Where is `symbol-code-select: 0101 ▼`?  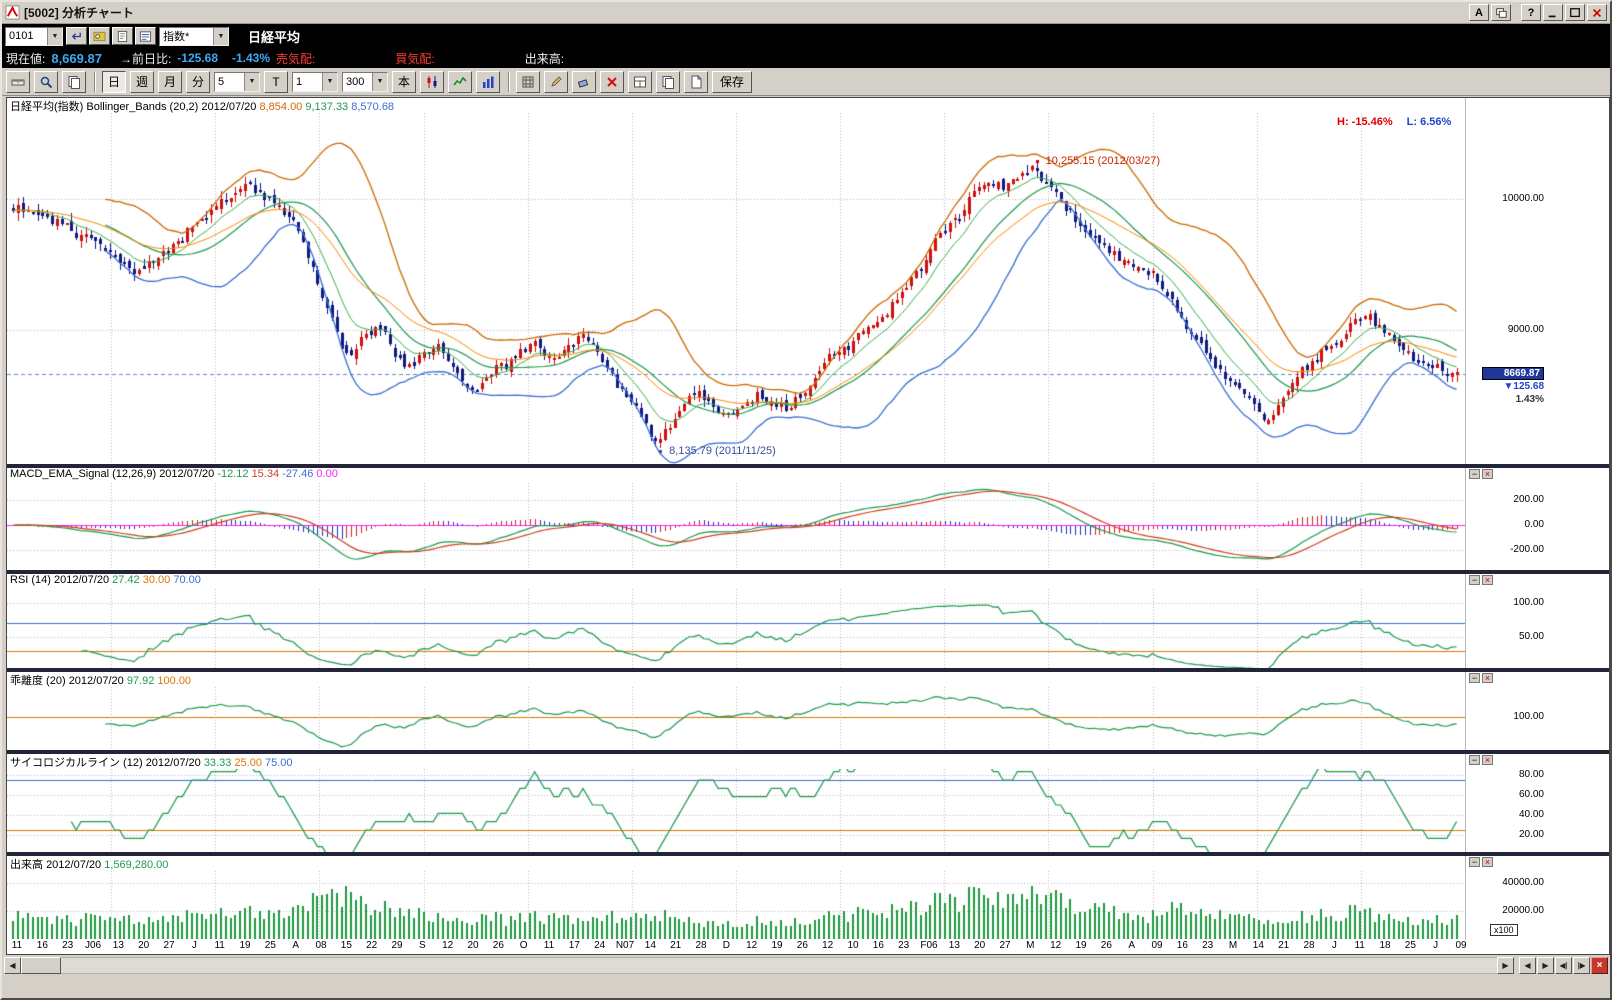 symbol-code-select: 0101 ▼ is located at coordinates (34, 36).